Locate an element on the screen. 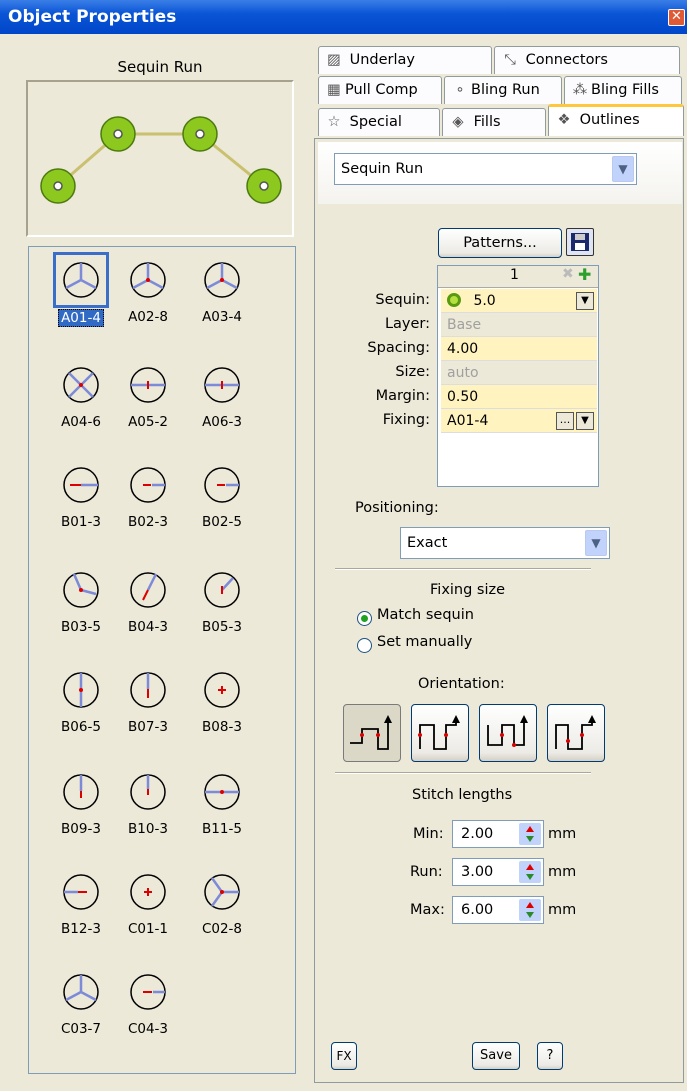 The width and height of the screenshot is (687, 1091). max-unit: mm is located at coordinates (562, 910).